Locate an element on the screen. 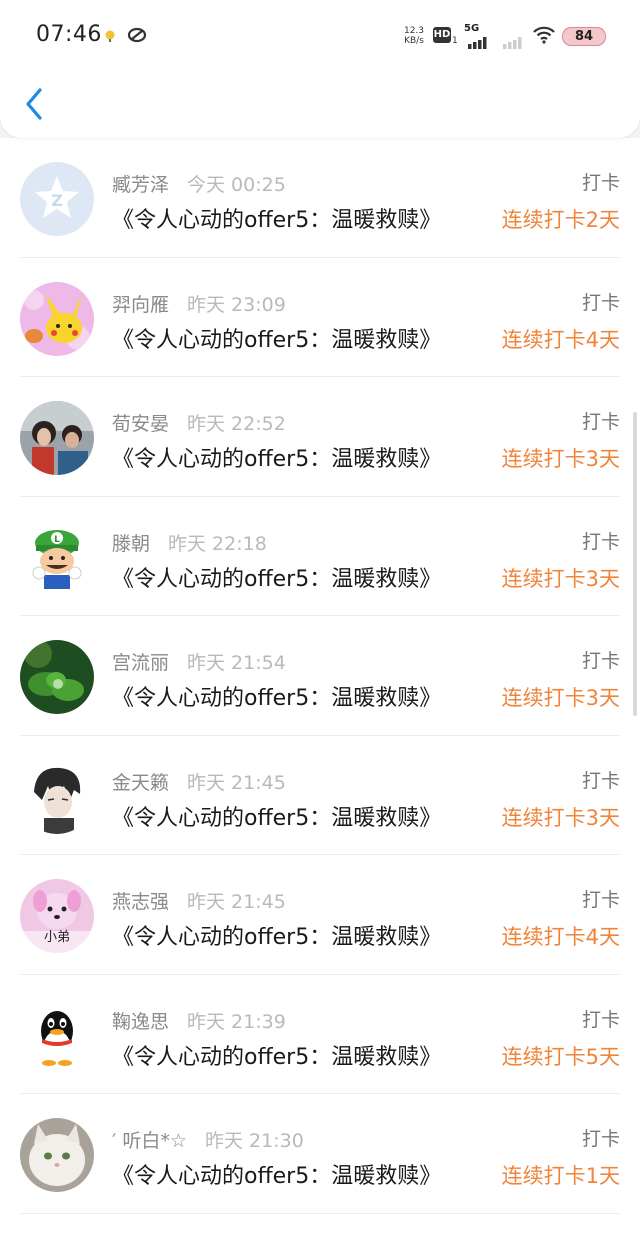 Image resolution: width=640 pixels, height=1245 pixels. user-name: 羿向雁 is located at coordinates (140, 303).